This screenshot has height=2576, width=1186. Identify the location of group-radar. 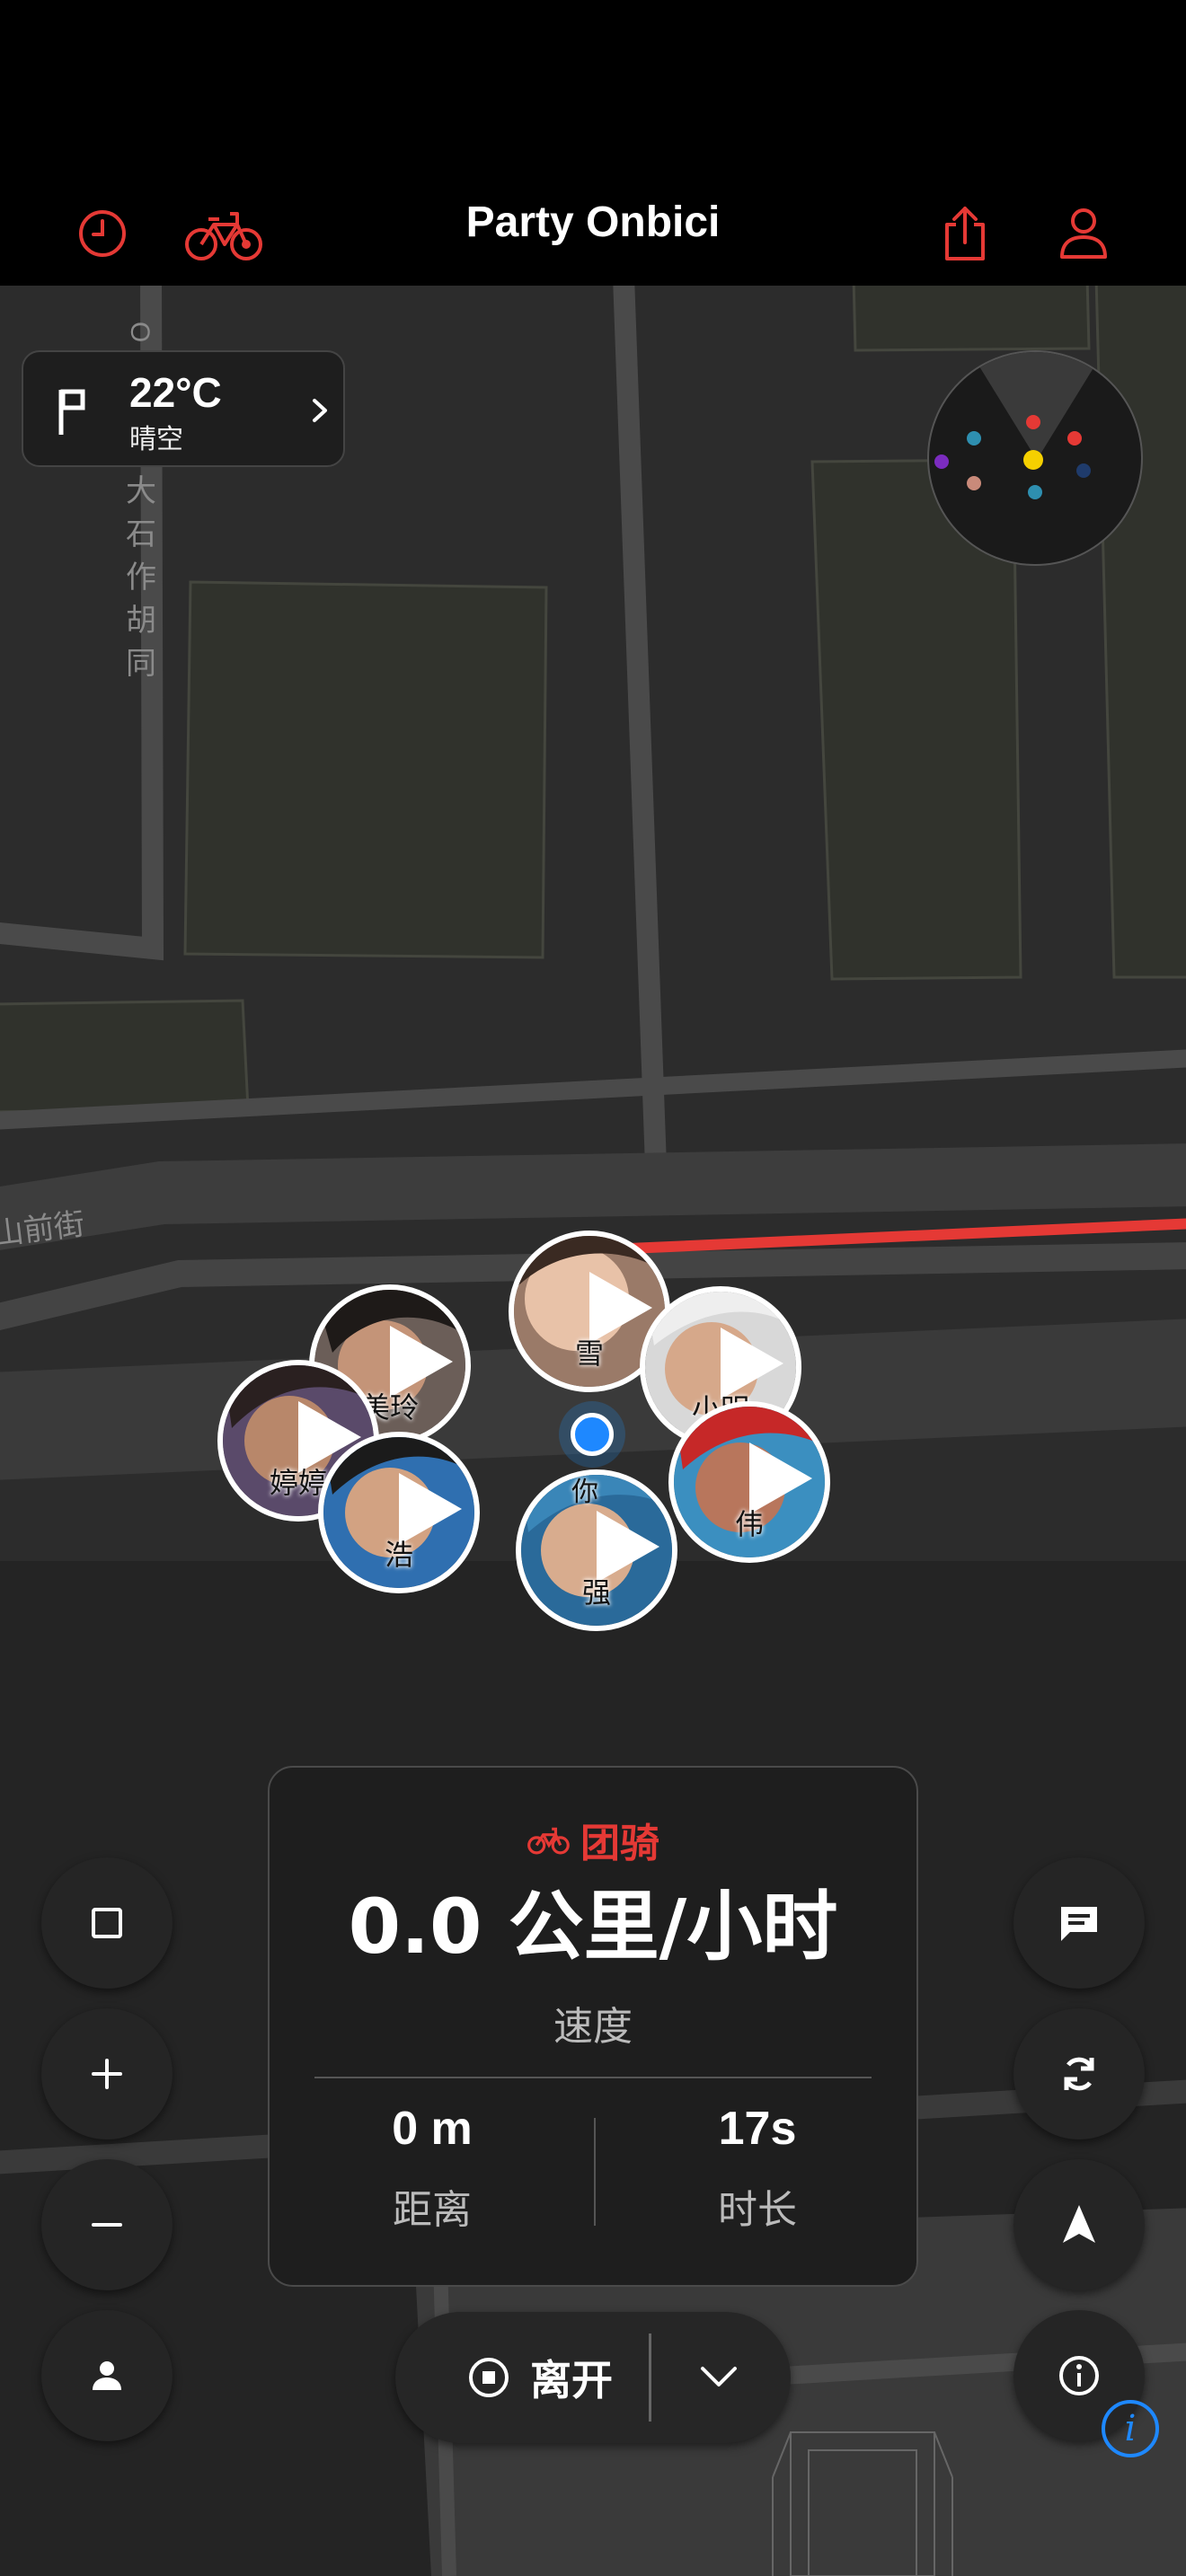
(1035, 458).